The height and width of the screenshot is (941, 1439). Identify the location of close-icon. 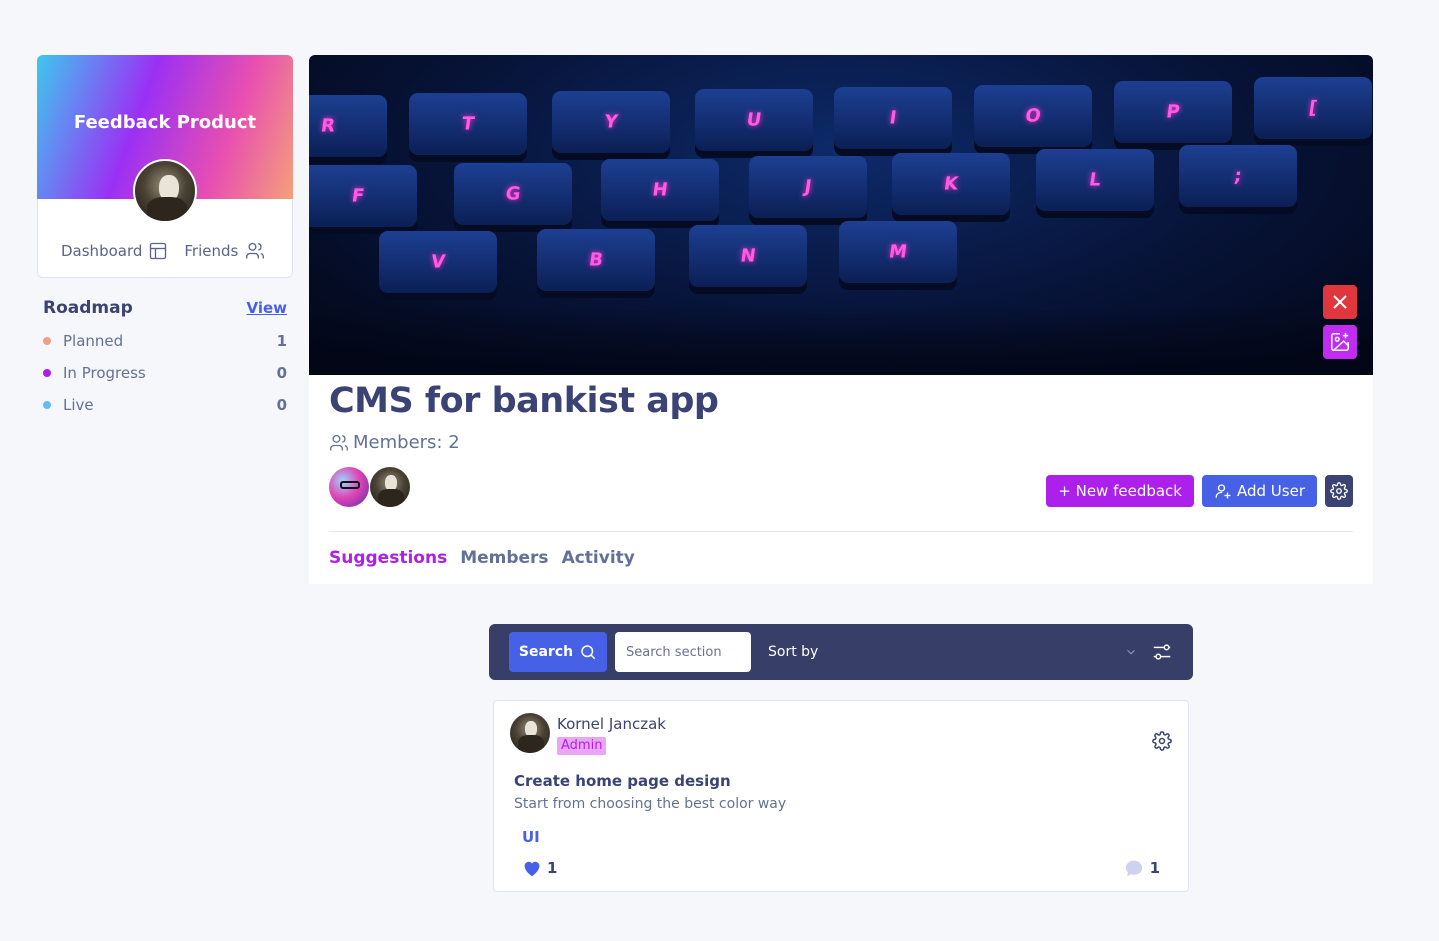
(1340, 302).